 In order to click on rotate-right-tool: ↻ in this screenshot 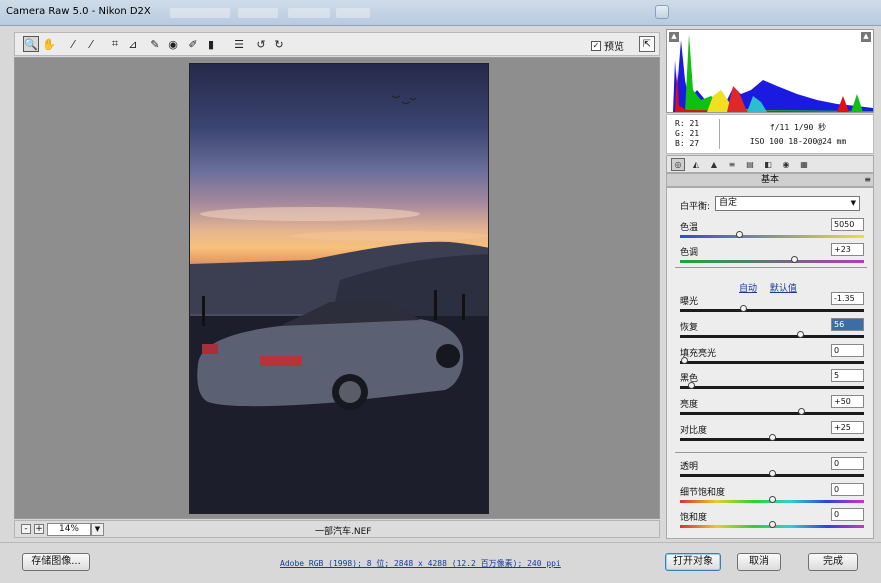, I will do `click(279, 44)`.